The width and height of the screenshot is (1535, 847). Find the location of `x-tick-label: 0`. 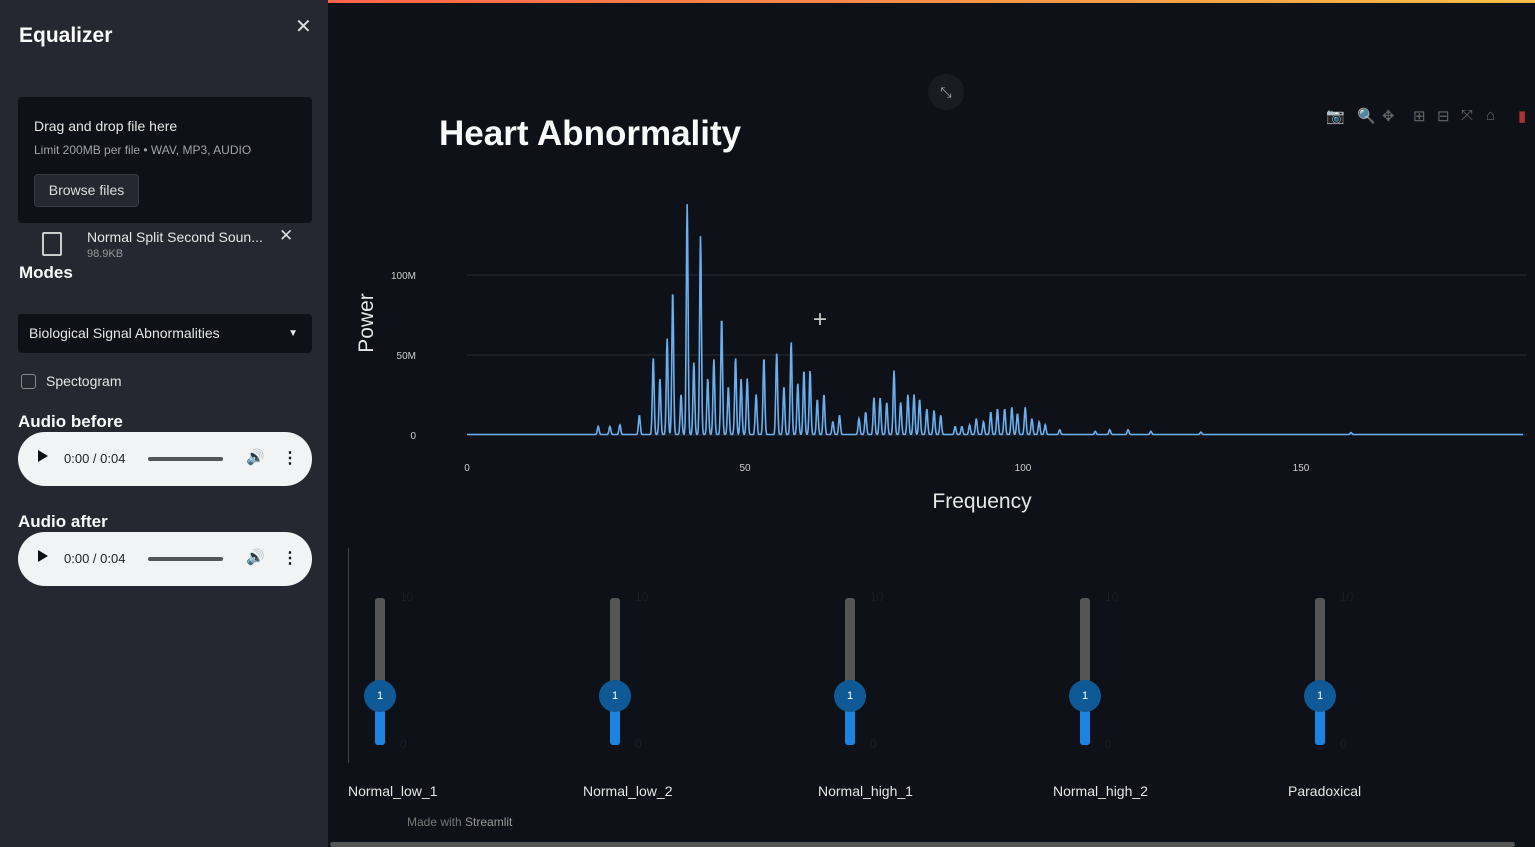

x-tick-label: 0 is located at coordinates (467, 468).